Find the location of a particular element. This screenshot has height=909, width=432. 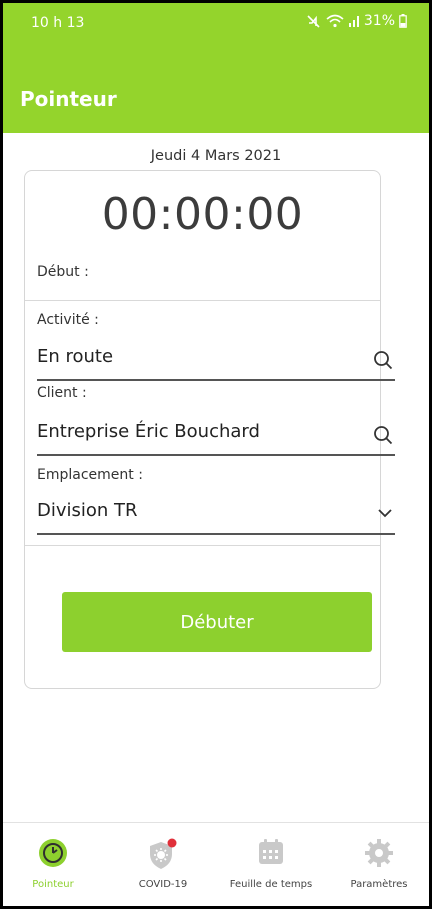

battery-icon is located at coordinates (403, 21).